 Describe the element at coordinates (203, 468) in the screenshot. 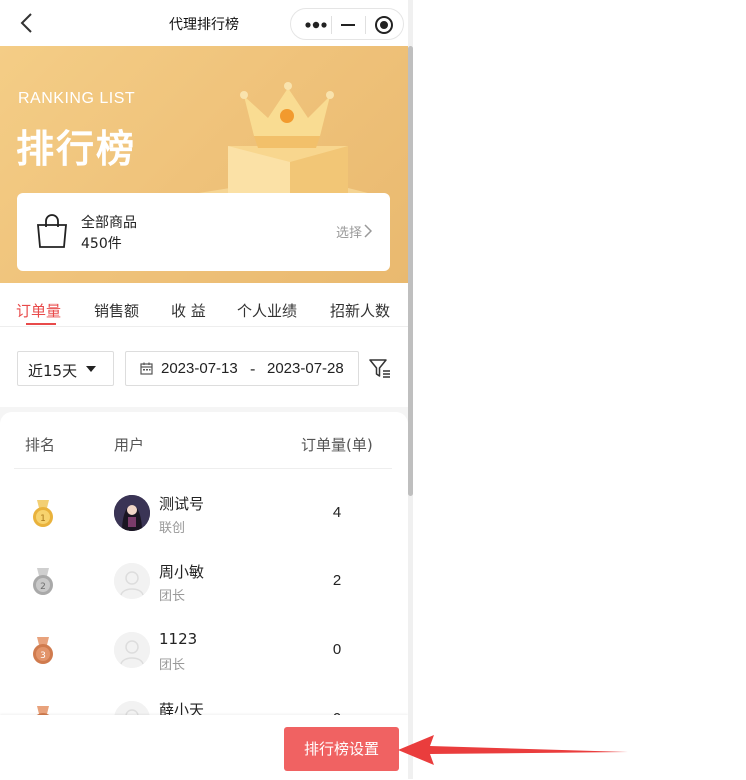

I see `header-divider` at that location.